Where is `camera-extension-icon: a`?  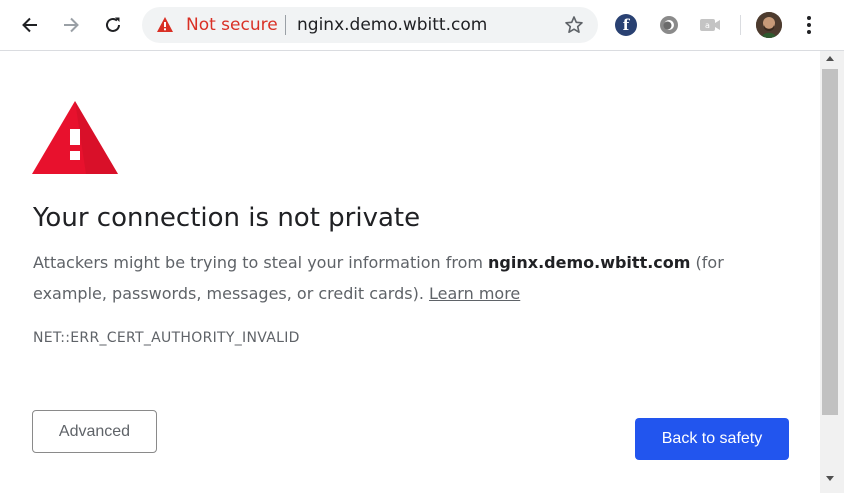
camera-extension-icon: a is located at coordinates (710, 25).